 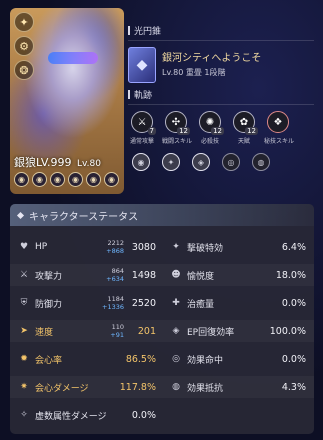 I want to click on trace-basic-attack: ⚔ 7 通常攻撃, so click(x=142, y=128).